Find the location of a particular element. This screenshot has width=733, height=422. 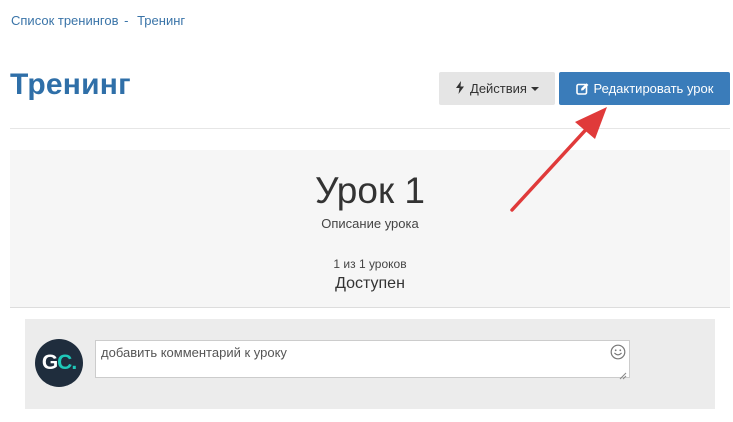

lesson-description: Описание урока is located at coordinates (370, 223).